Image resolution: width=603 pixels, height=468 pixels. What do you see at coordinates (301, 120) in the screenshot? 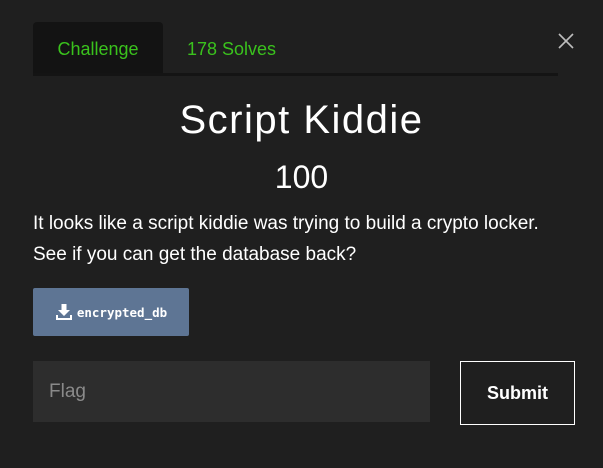
I see `challenge-title: Script Kiddie` at bounding box center [301, 120].